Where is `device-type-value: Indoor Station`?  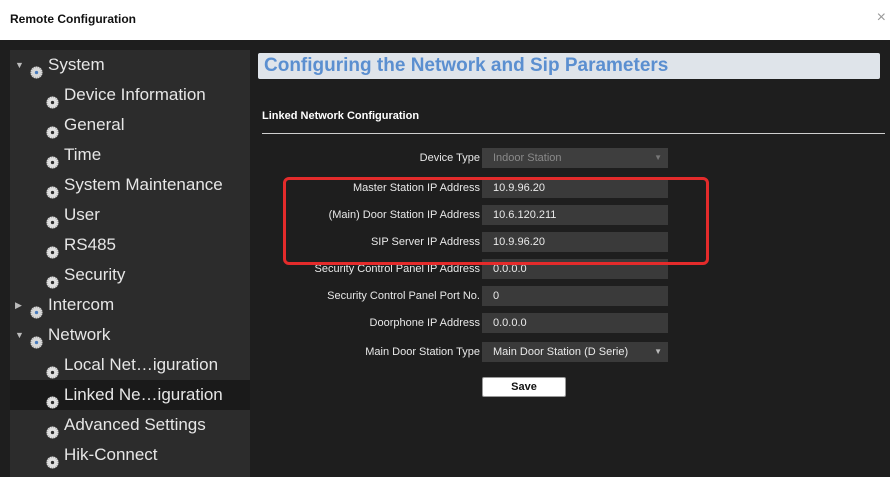
device-type-value: Indoor Station is located at coordinates (527, 158).